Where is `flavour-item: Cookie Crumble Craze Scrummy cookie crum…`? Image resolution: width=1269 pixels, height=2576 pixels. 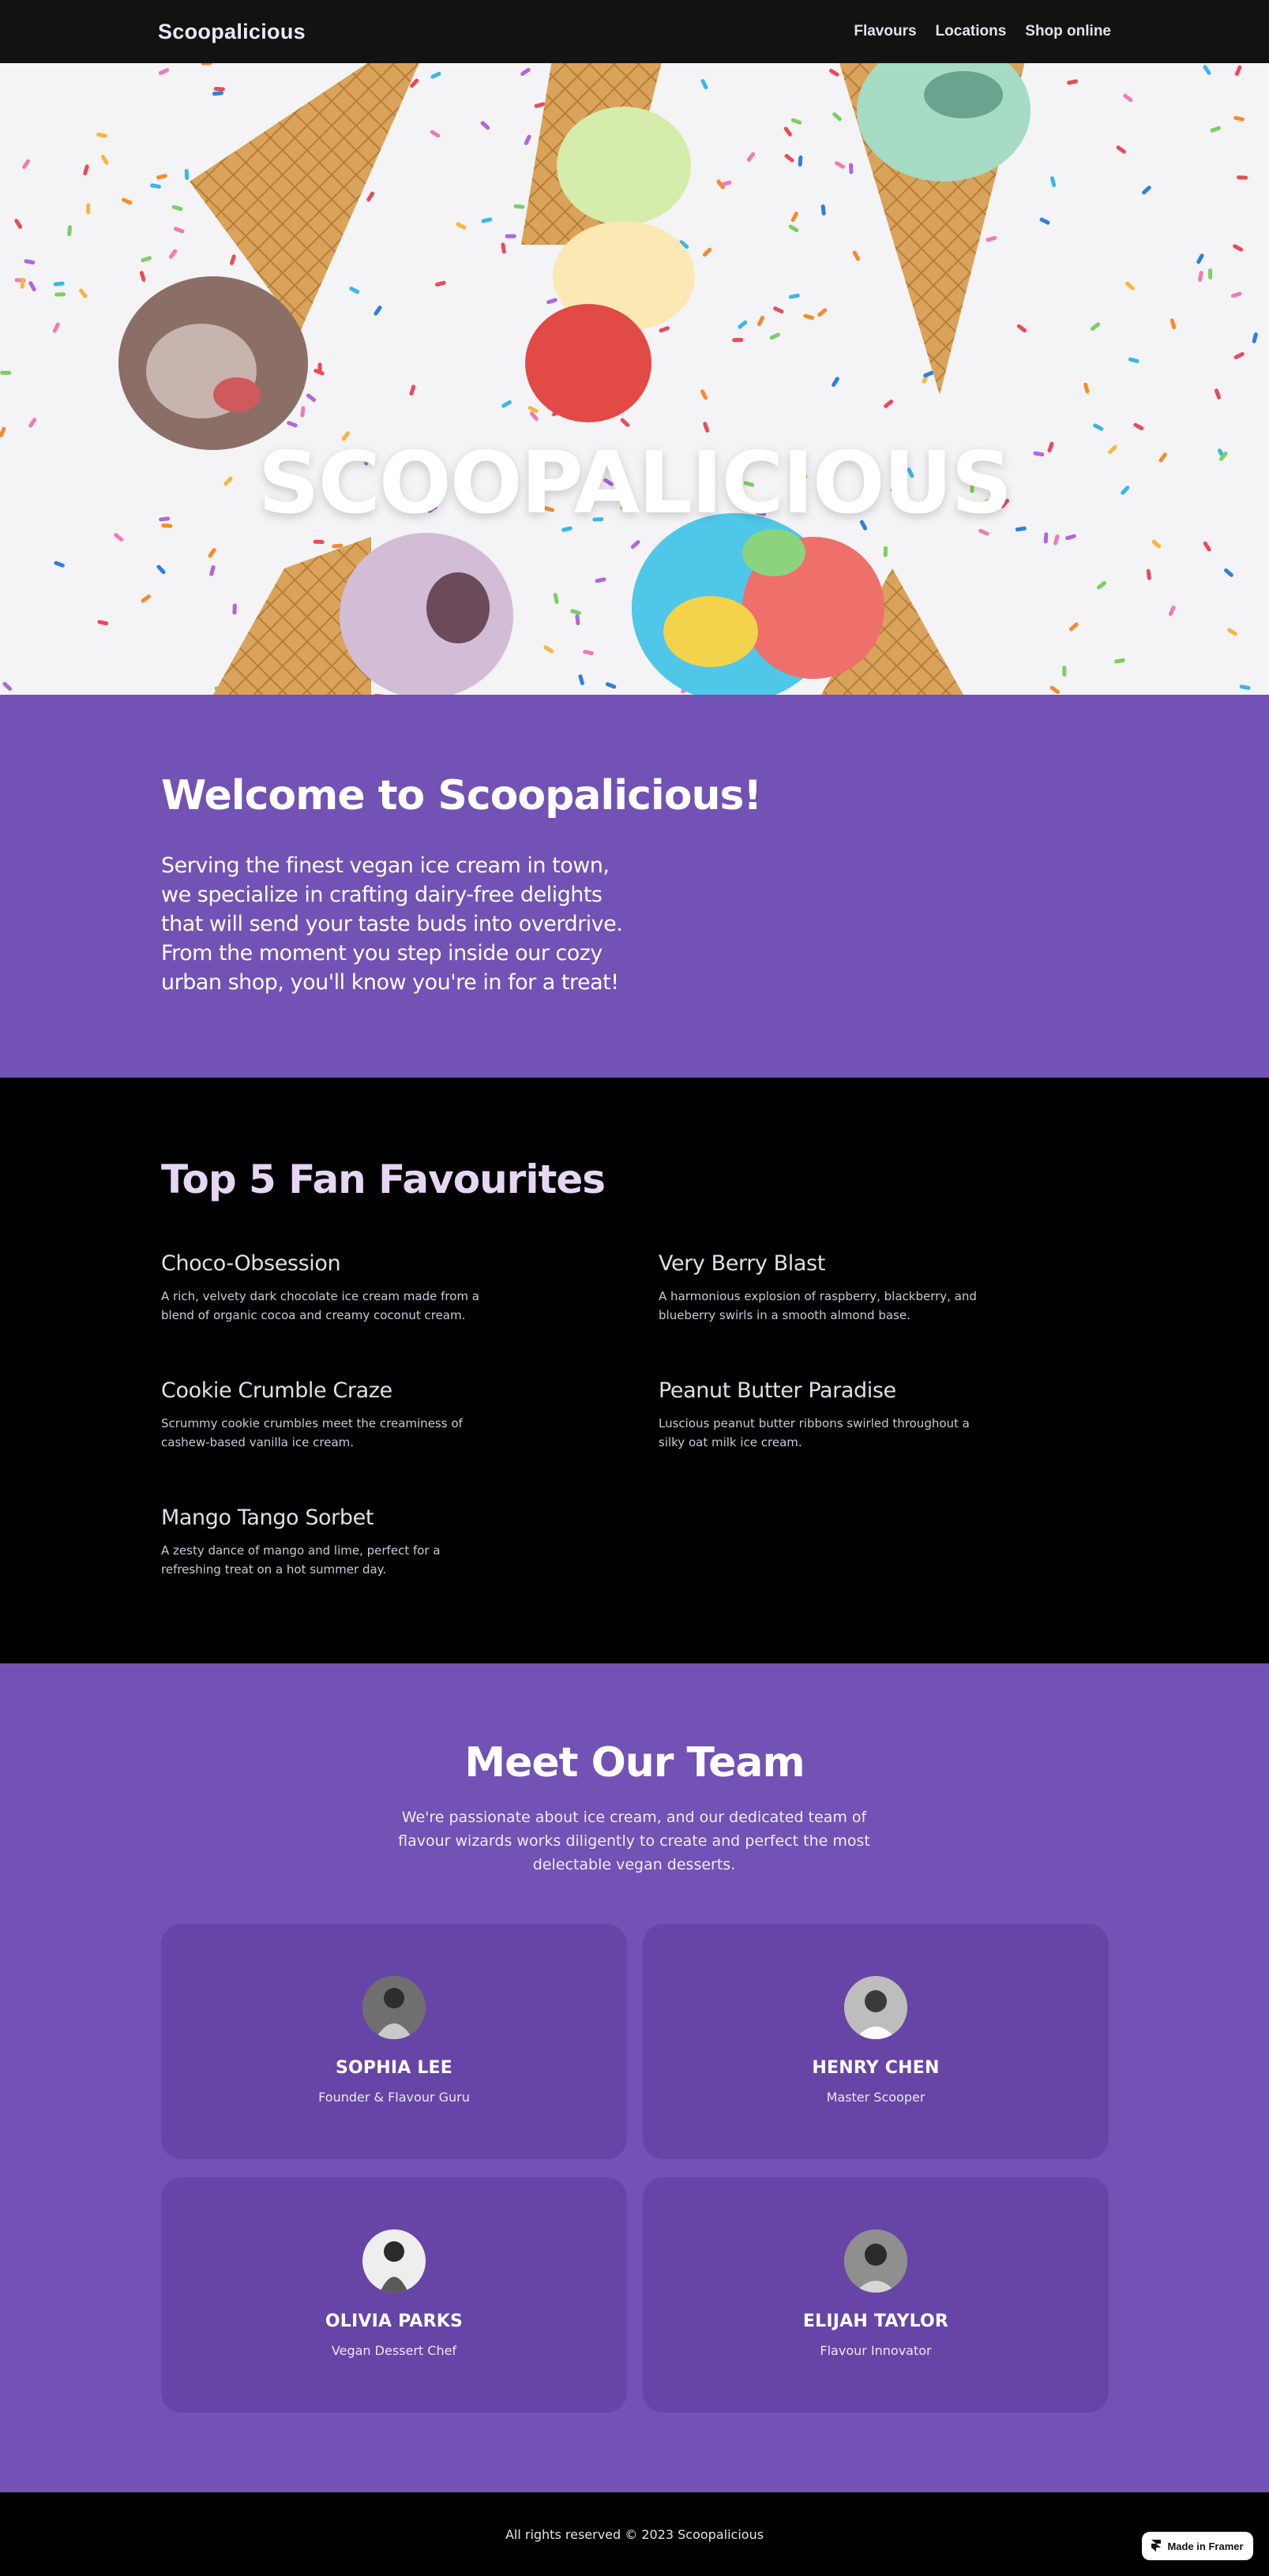 flavour-item: Cookie Crumble Craze Scrummy cookie crum… is located at coordinates (327, 1415).